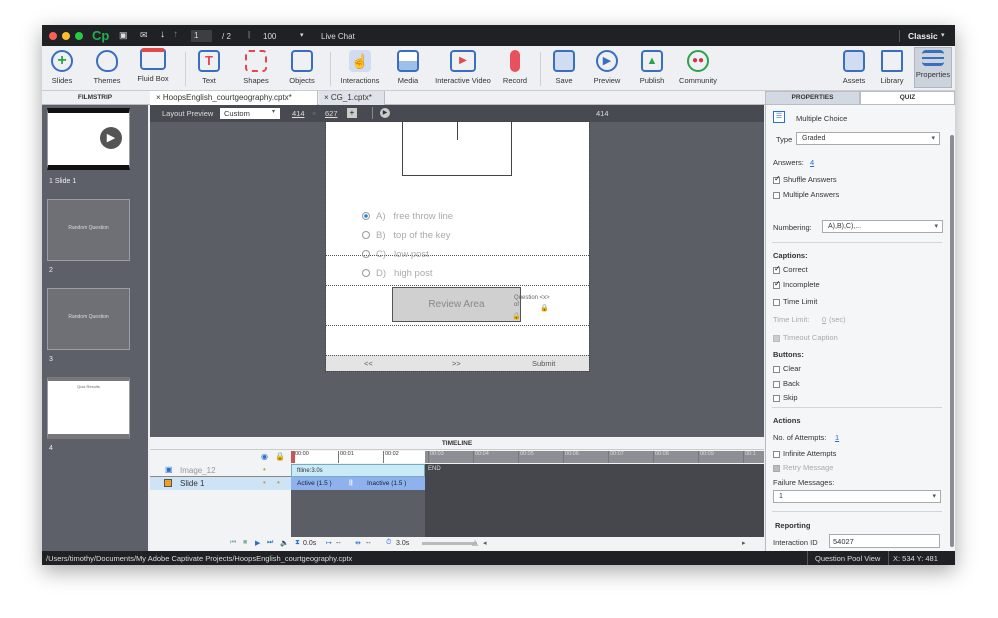 The image size is (998, 618). Describe the element at coordinates (806, 194) in the screenshot. I see `multiple-answers-checkbox: Multiple Answers` at that location.